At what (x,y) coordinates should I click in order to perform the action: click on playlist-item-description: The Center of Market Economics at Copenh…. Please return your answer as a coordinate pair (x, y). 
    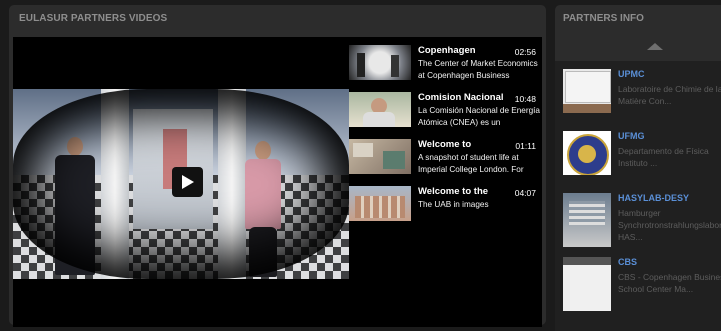
    Looking at the image, I should click on (478, 69).